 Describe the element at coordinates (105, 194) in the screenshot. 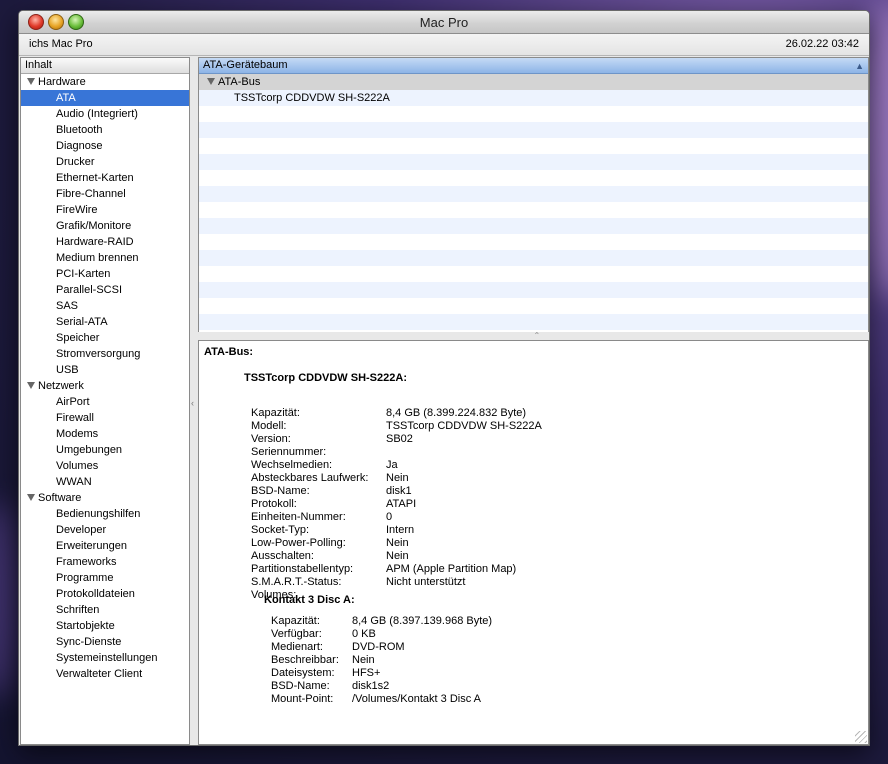

I see `sidebar-item-fibre-channel: Fibre-Channel` at that location.